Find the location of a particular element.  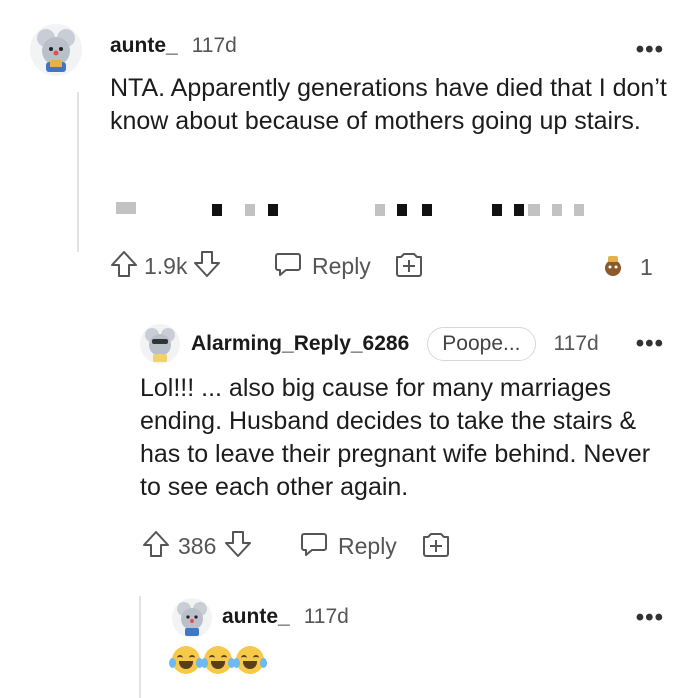

comment-header: Alarming_Reply_6286 Poope... 117d is located at coordinates (395, 344).